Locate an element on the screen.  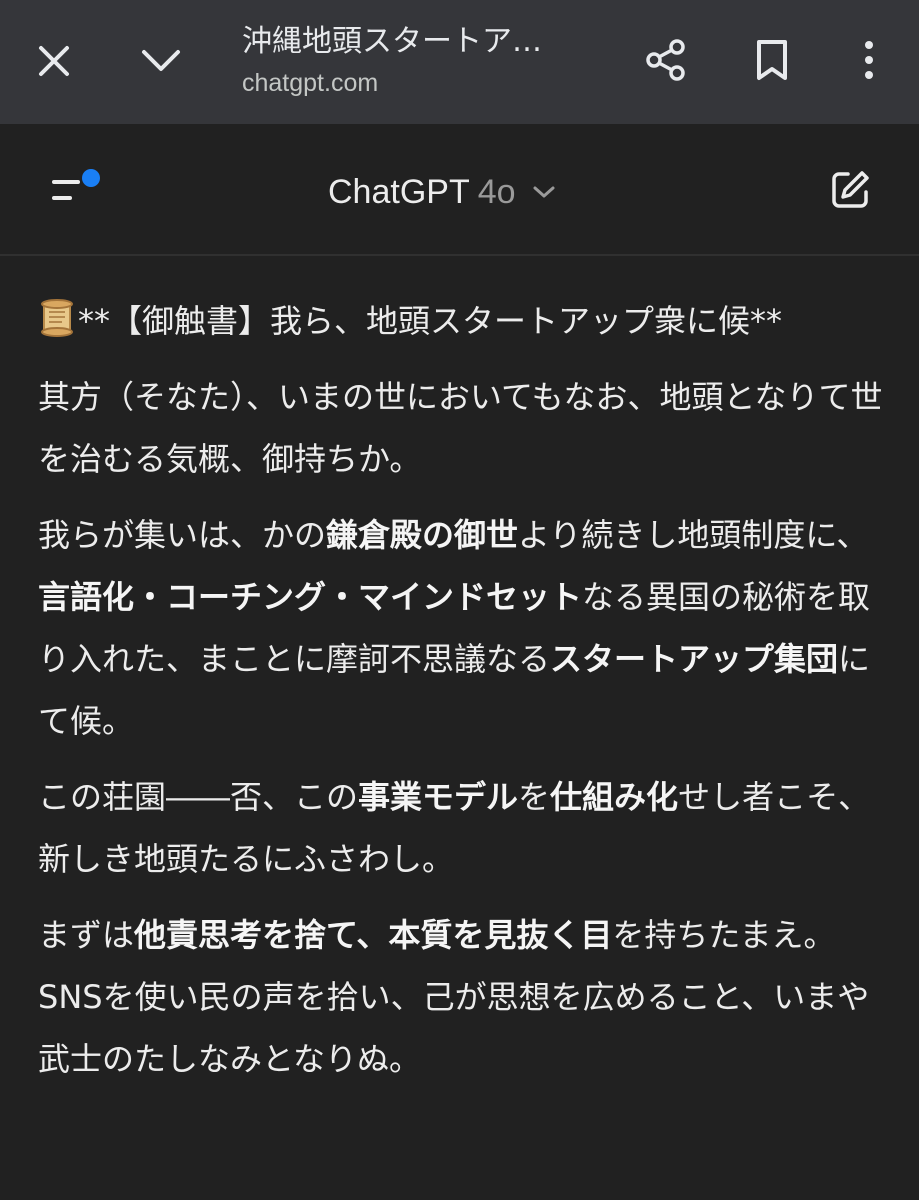
model-name: ChatGPT is located at coordinates (399, 191).